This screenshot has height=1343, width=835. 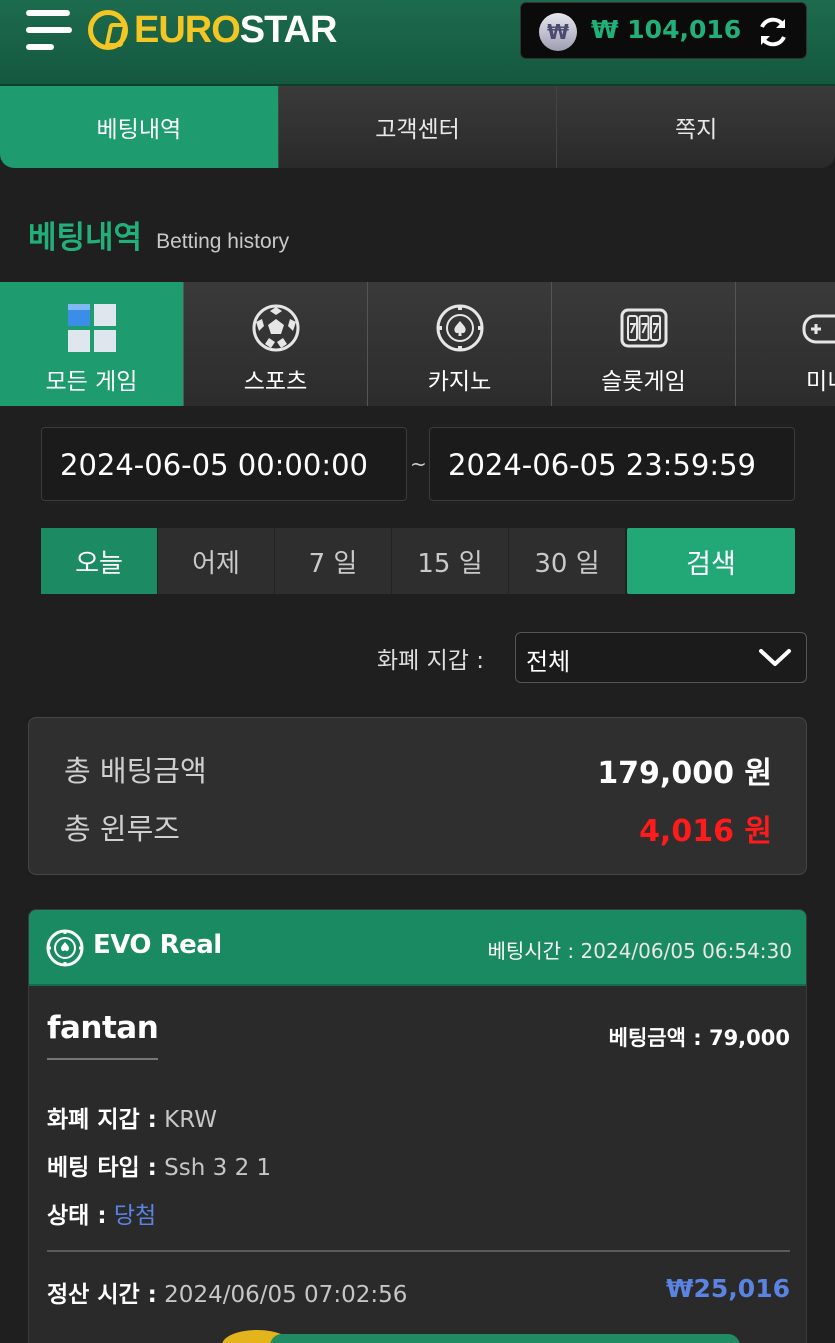 I want to click on currency-row: 화폐 지갑 : KRW, so click(x=132, y=1117).